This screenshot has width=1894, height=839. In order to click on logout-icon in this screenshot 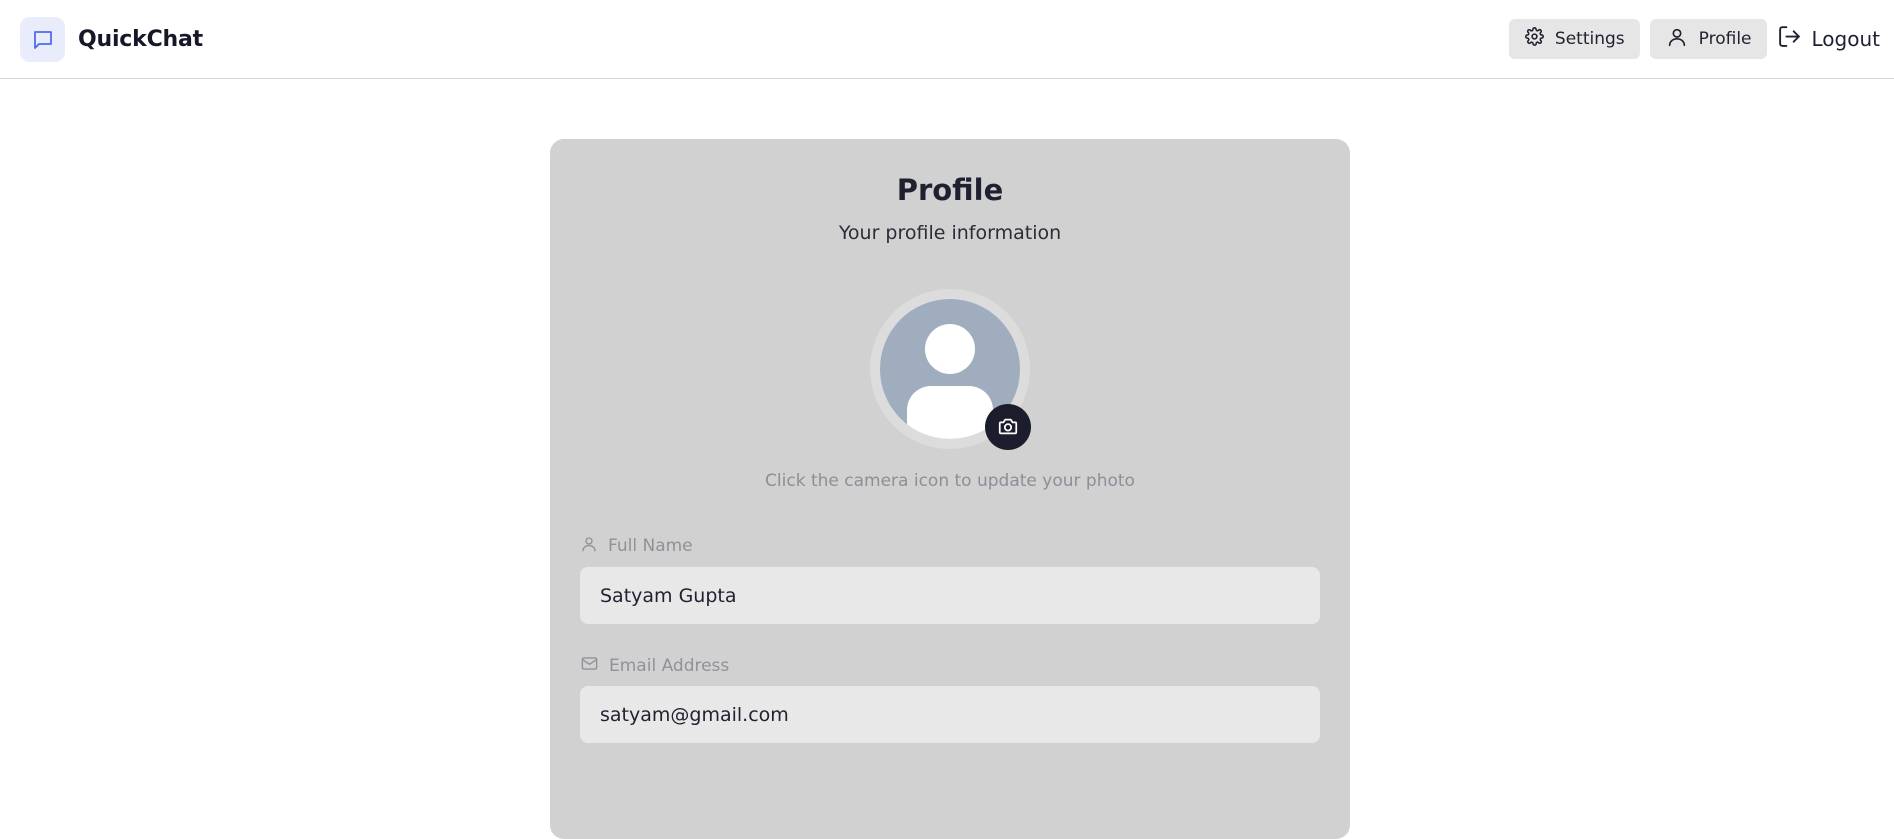, I will do `click(1789, 39)`.